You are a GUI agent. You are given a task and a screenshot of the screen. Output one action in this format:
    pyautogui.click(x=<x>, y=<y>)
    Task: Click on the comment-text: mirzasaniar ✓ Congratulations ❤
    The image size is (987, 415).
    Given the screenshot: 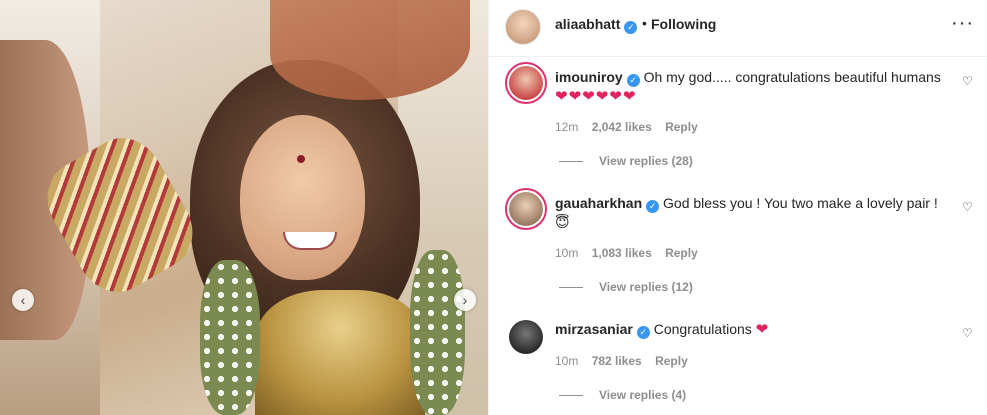 What is the action you would take?
    pyautogui.click(x=750, y=329)
    